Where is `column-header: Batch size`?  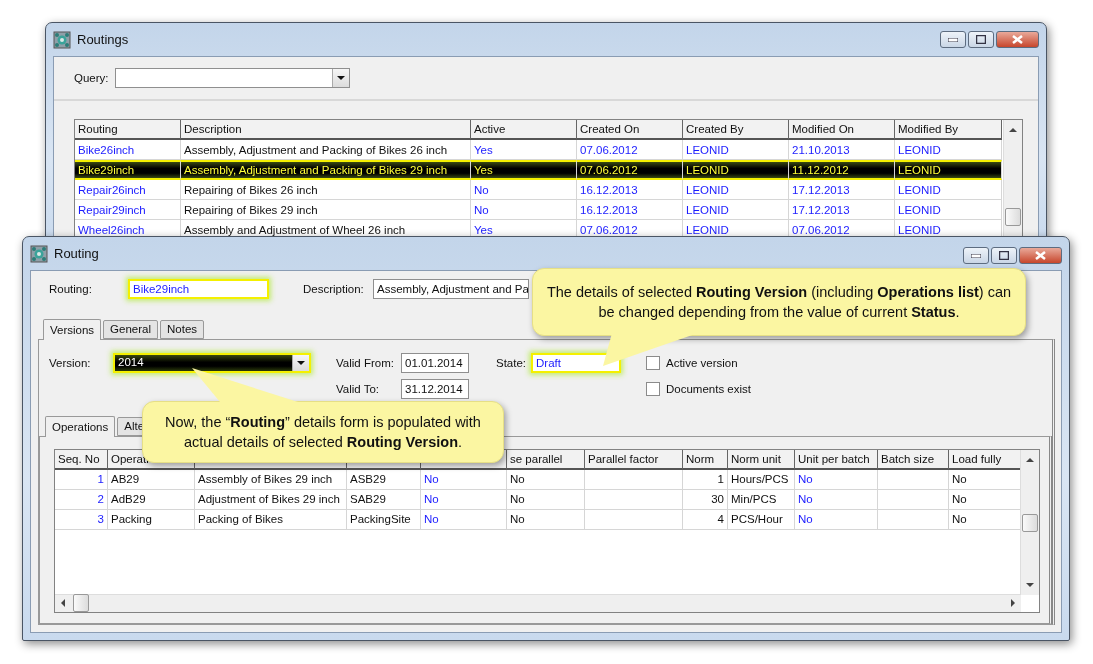 column-header: Batch size is located at coordinates (913, 459).